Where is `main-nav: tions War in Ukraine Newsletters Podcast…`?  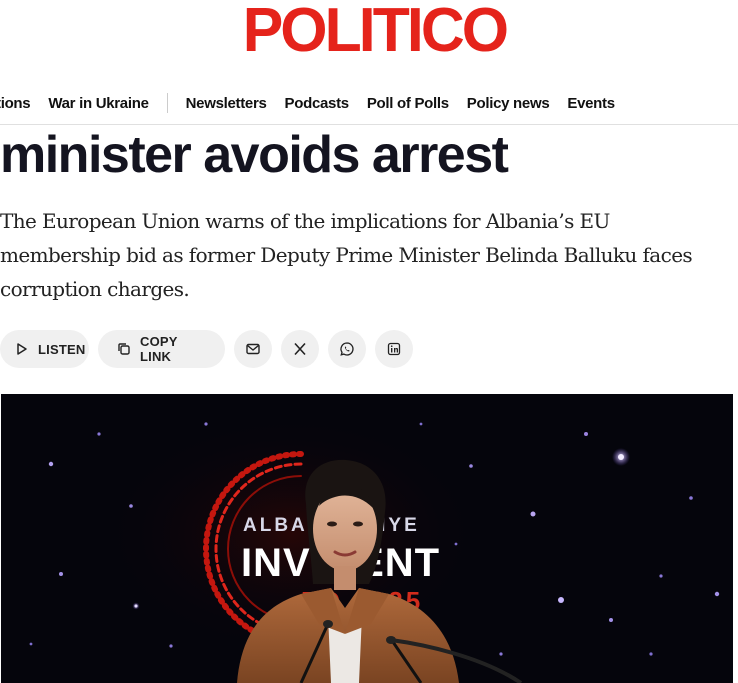 main-nav: tions War in Ukraine Newsletters Podcast… is located at coordinates (369, 103).